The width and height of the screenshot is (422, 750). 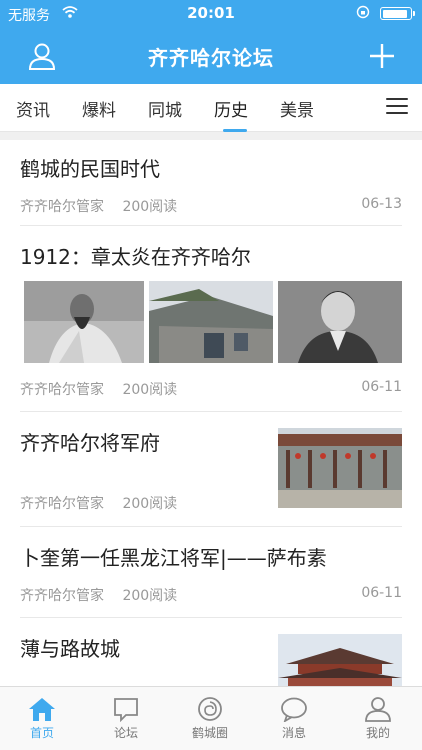 I want to click on status-bar: 无服务 20:01, so click(x=211, y=14).